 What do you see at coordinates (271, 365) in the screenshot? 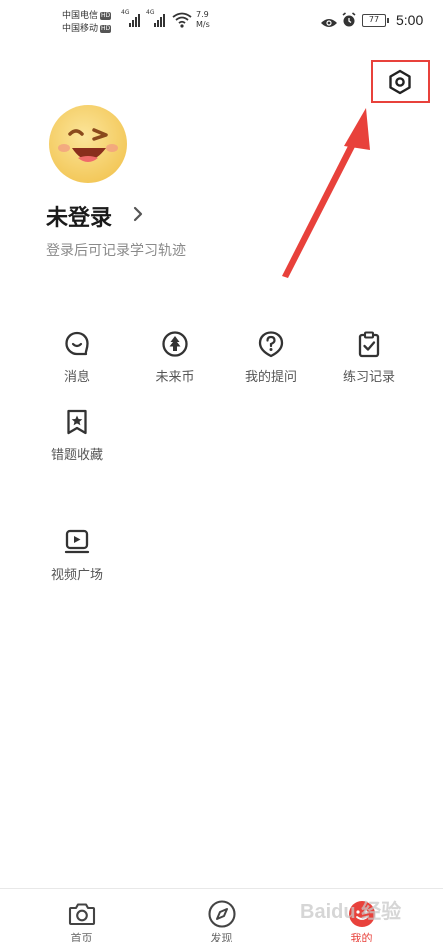
I see `menu-item-my-questions: 我的提问` at bounding box center [271, 365].